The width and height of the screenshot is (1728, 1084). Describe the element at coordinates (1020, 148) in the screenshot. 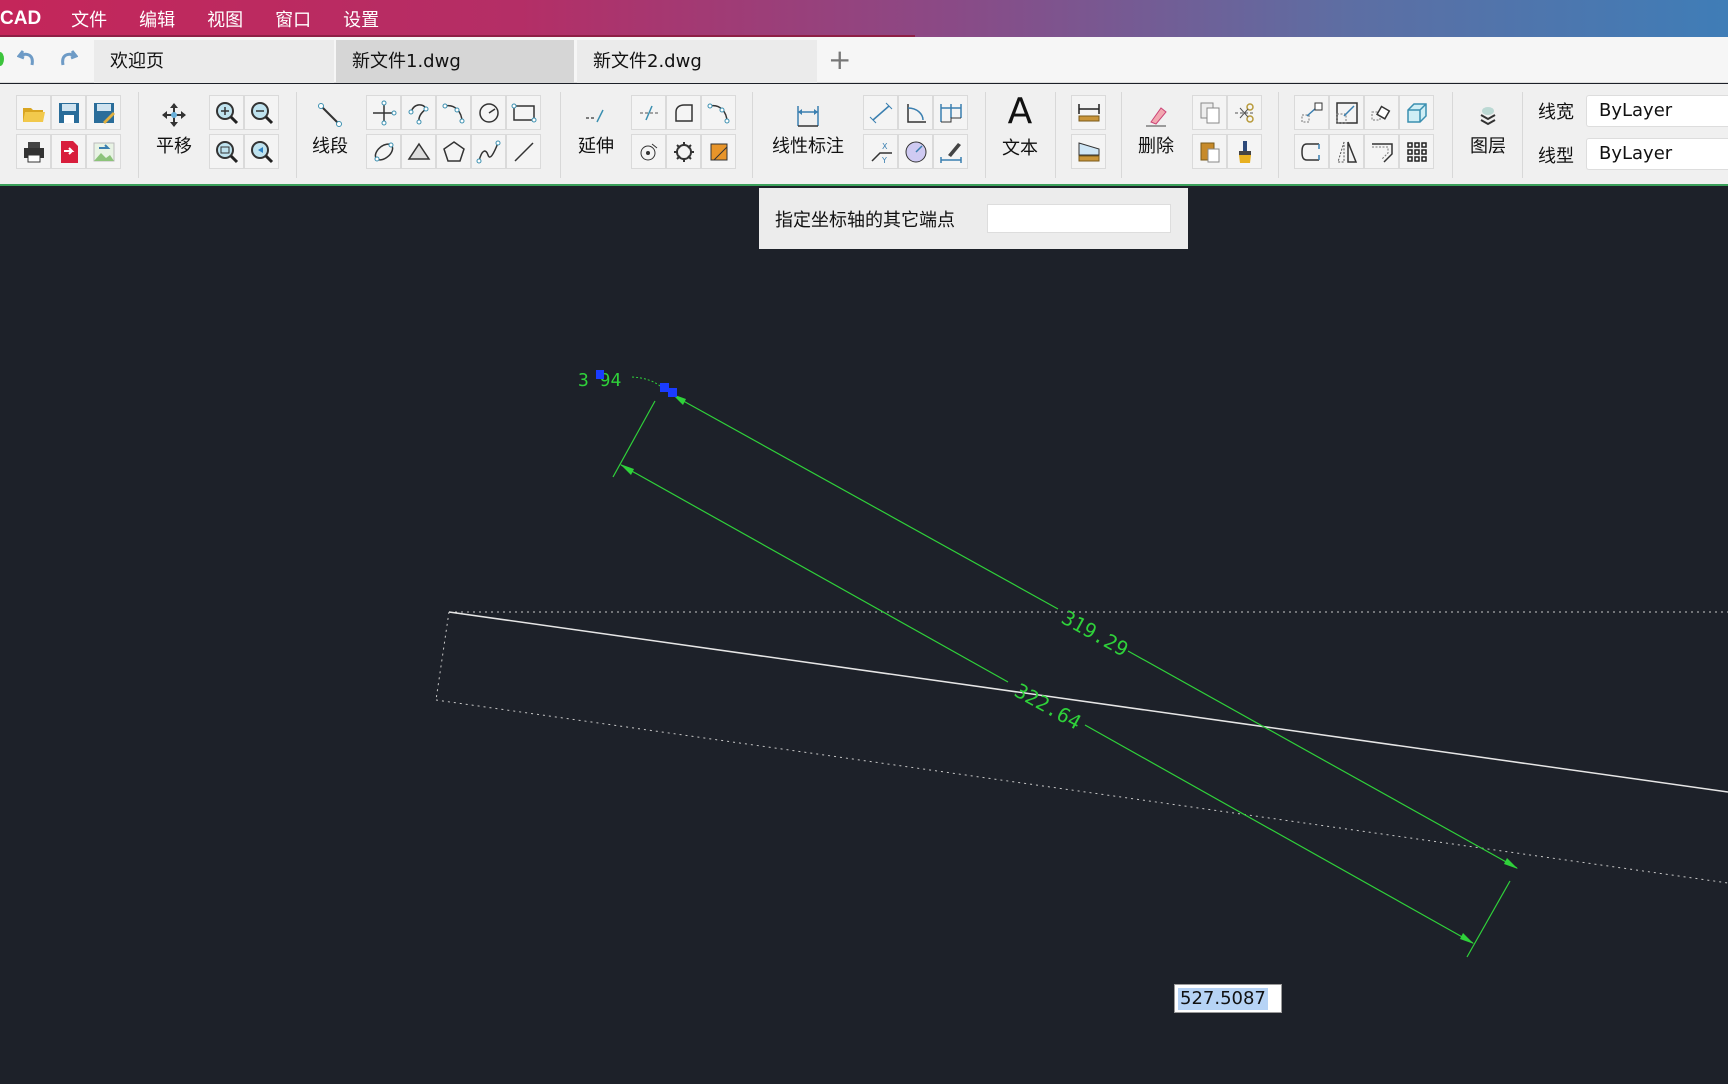

I see `text-label: 文本` at that location.